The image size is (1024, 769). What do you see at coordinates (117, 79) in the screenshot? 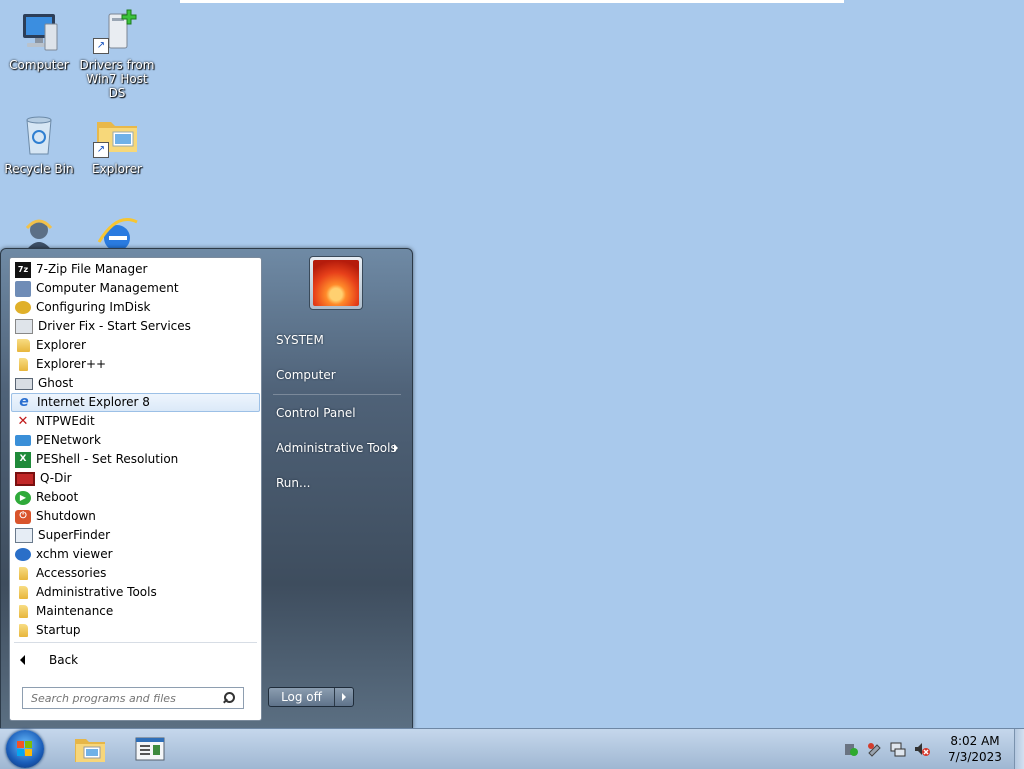
I see `desktop-icon-label: Drivers from Win7 Host DS` at bounding box center [117, 79].